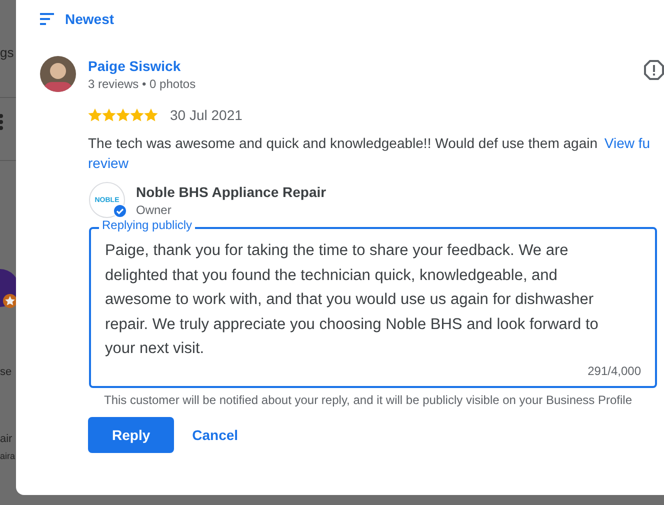 The width and height of the screenshot is (664, 505). What do you see at coordinates (654, 70) in the screenshot?
I see `report-icon` at bounding box center [654, 70].